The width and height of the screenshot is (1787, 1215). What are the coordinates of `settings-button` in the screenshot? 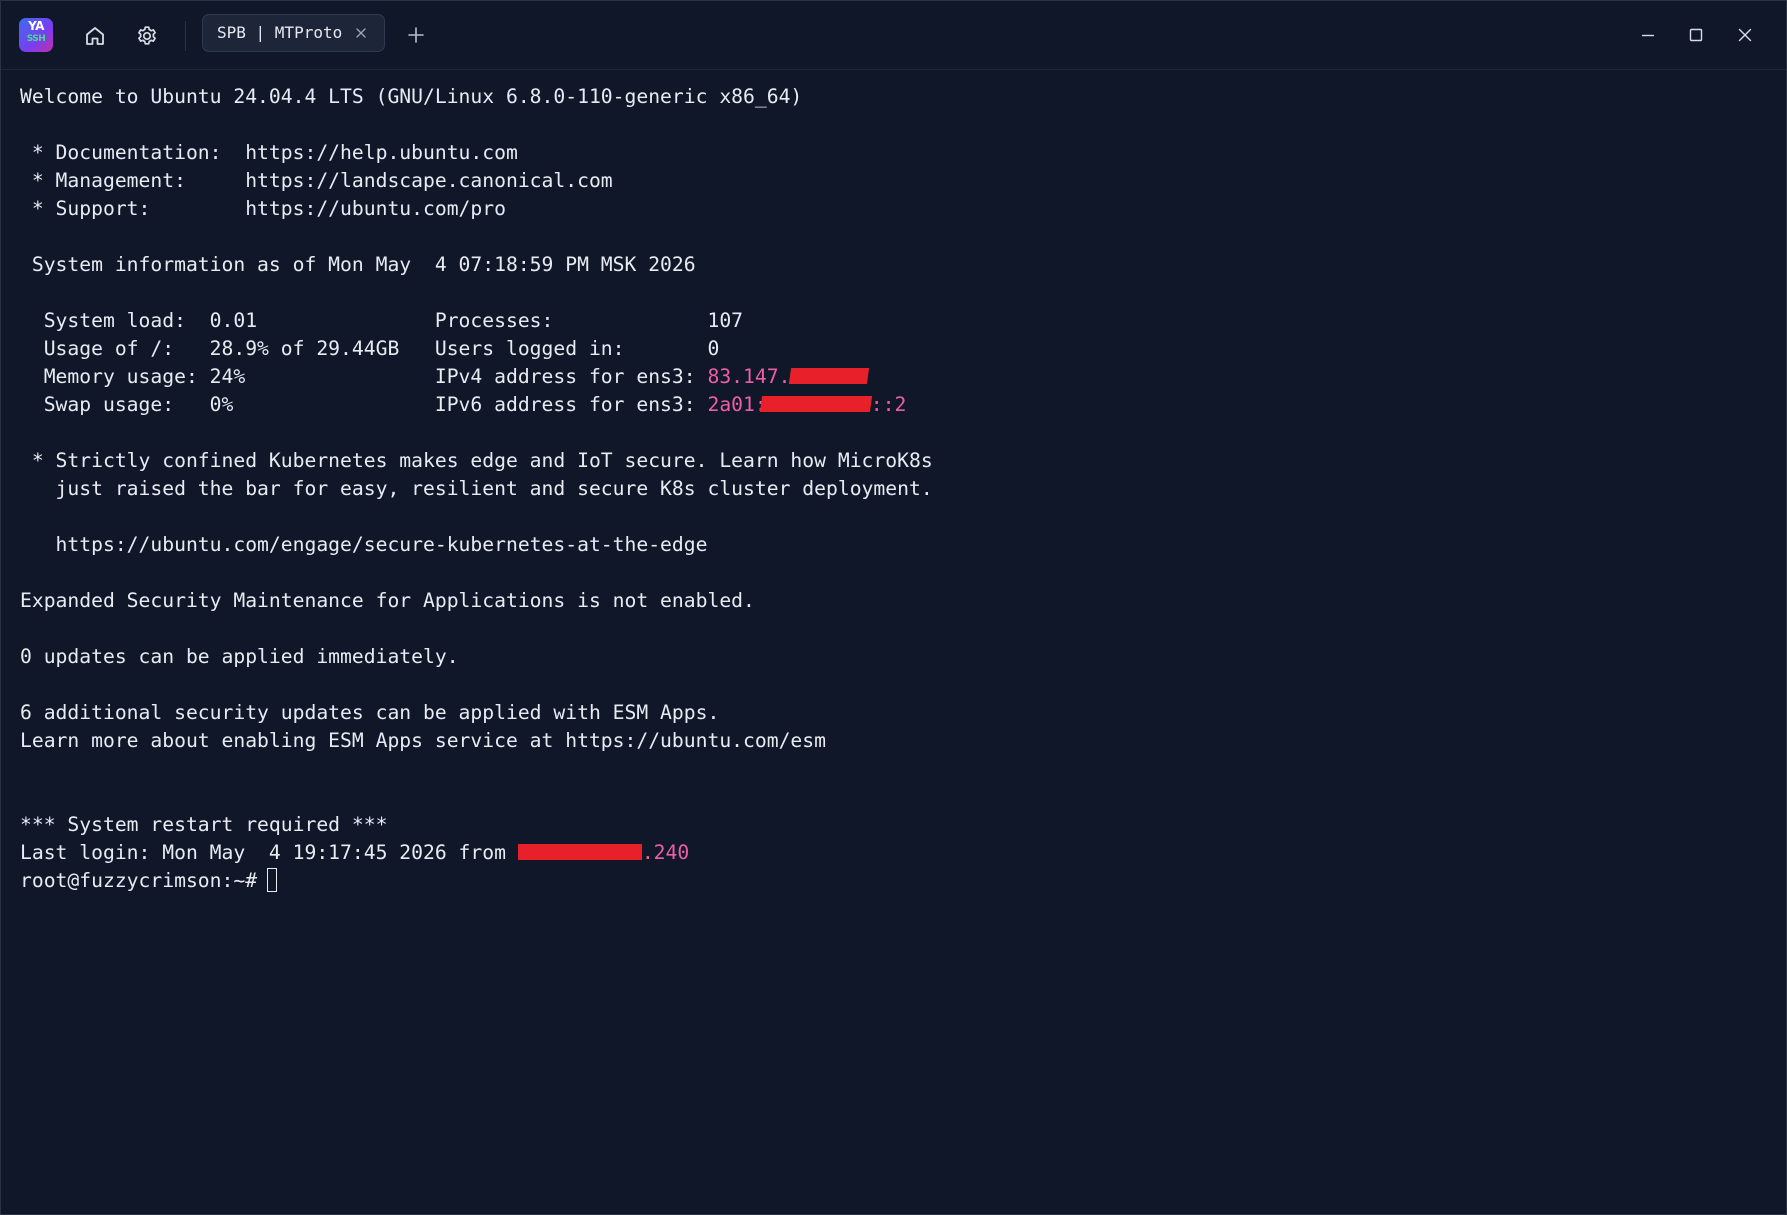 It's located at (147, 36).